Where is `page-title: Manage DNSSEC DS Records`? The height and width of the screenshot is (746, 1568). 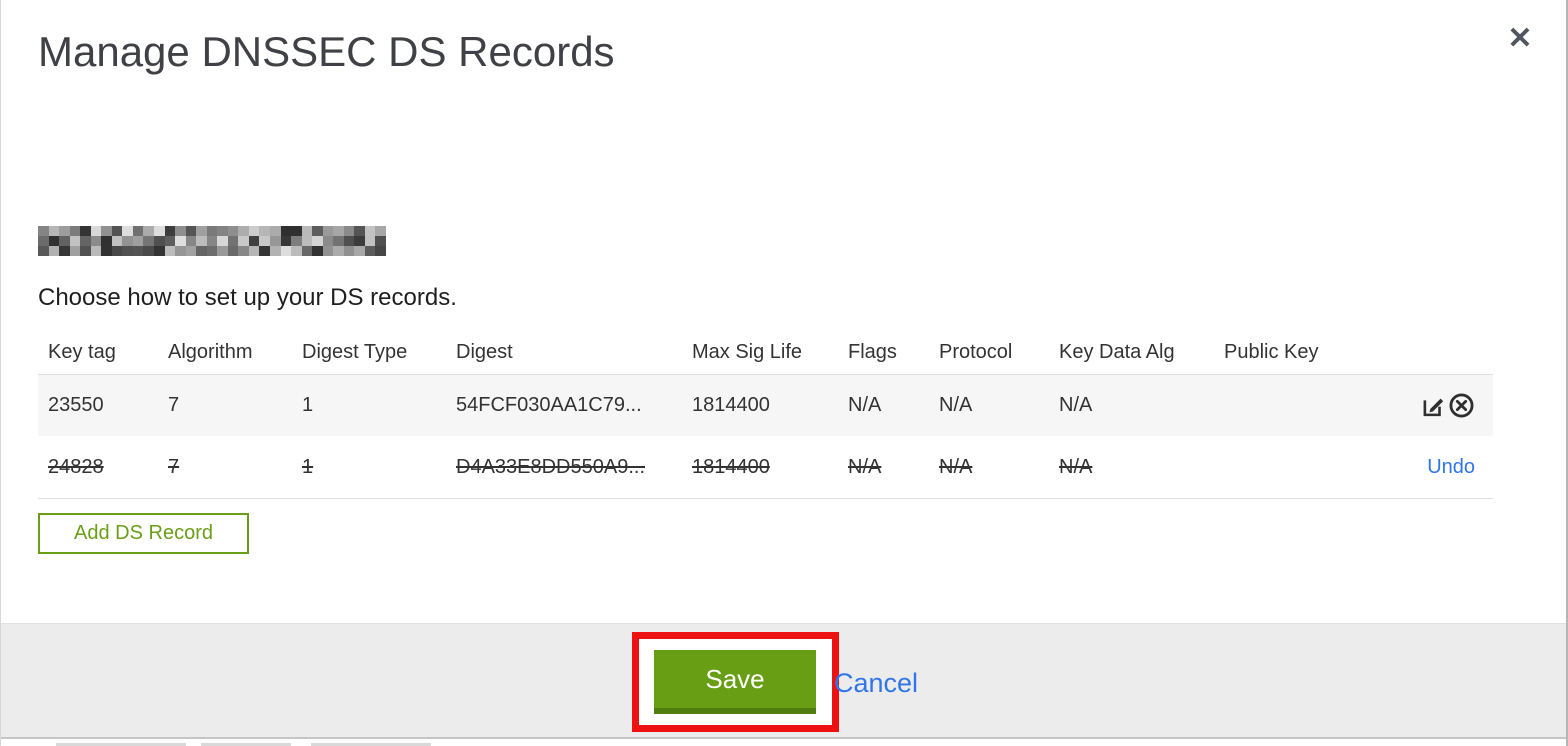
page-title: Manage DNSSEC DS Records is located at coordinates (326, 51).